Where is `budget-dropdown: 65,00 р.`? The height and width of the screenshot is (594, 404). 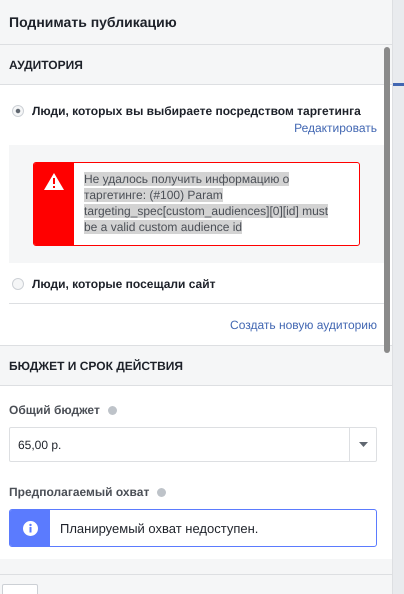 budget-dropdown: 65,00 р. is located at coordinates (193, 444).